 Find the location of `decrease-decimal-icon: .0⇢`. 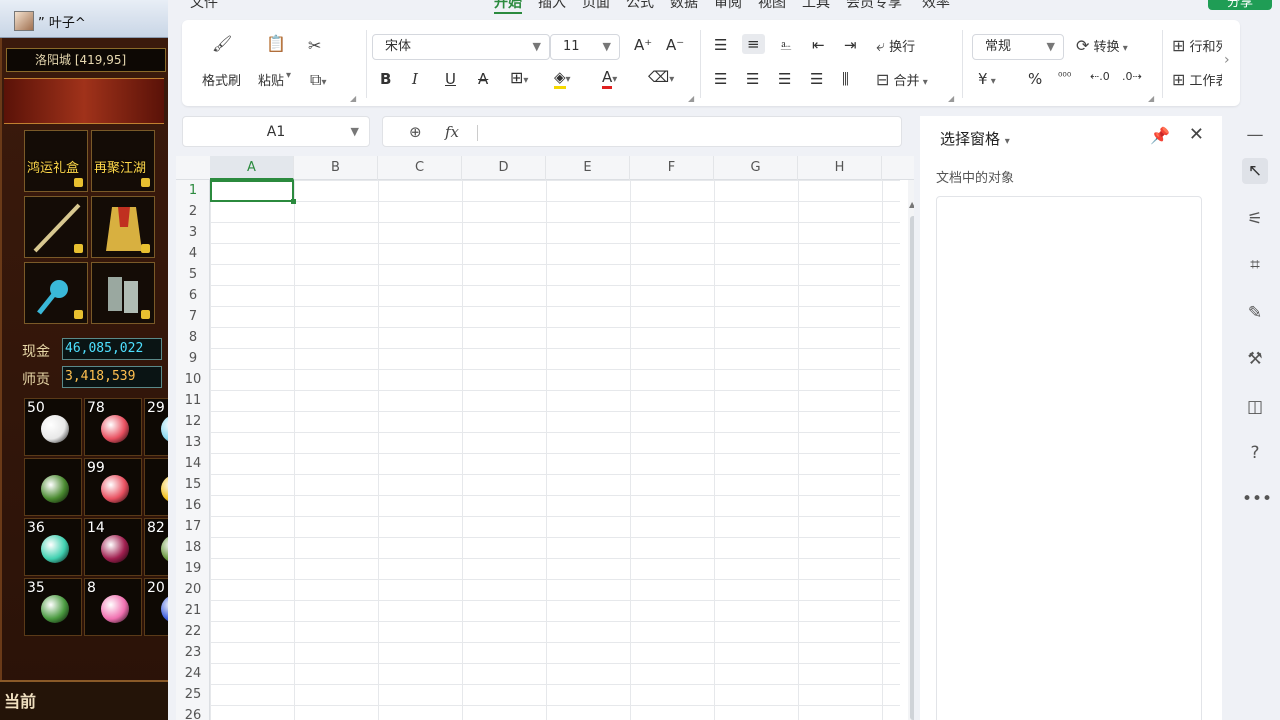

decrease-decimal-icon: .0⇢ is located at coordinates (1132, 76).